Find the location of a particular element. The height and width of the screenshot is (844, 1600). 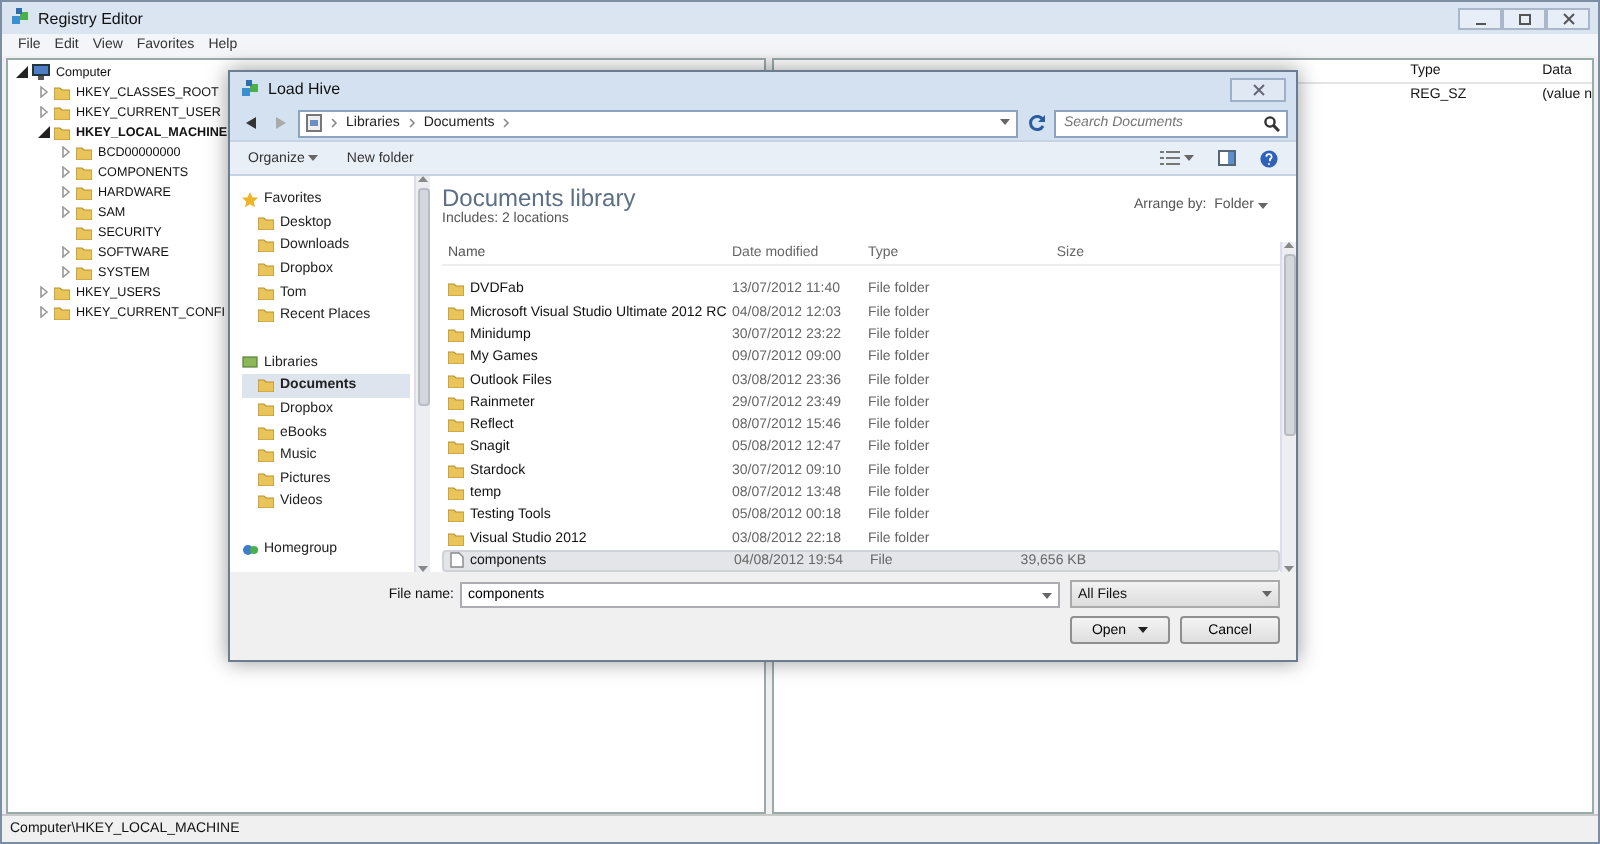

back-arrow-icon is located at coordinates (250, 123).